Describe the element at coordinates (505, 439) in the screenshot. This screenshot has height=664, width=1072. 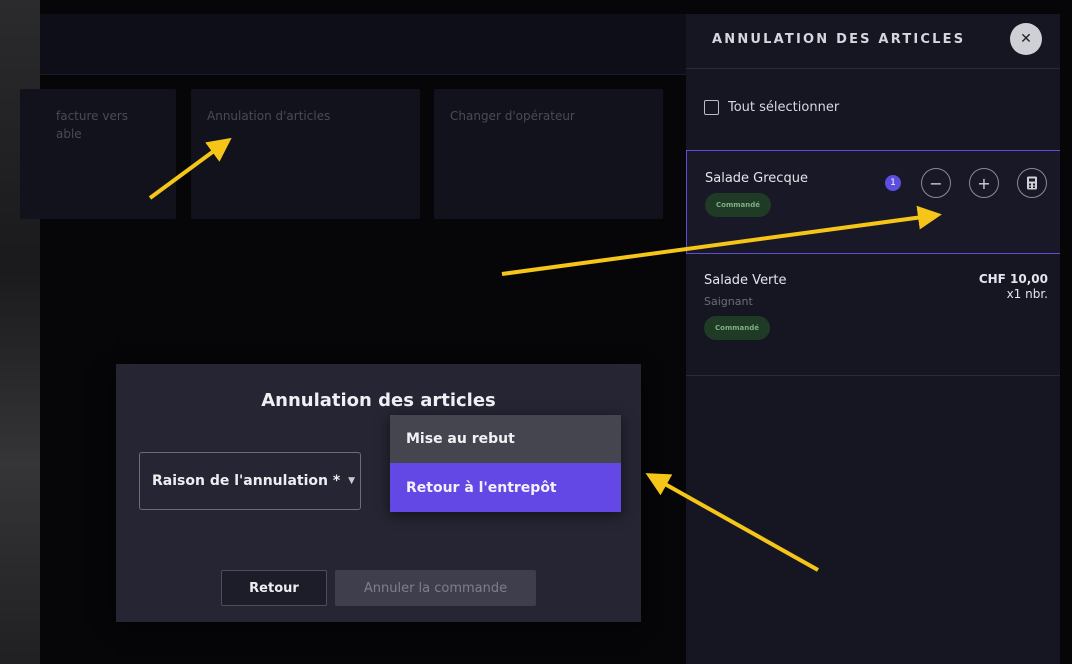
I see `option-discard: Mise au rebut` at that location.